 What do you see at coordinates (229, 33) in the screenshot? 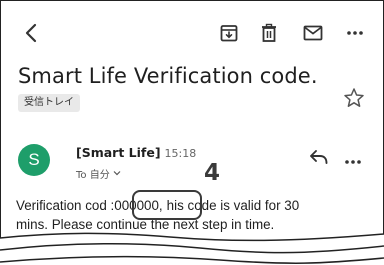
I see `archive-icon` at bounding box center [229, 33].